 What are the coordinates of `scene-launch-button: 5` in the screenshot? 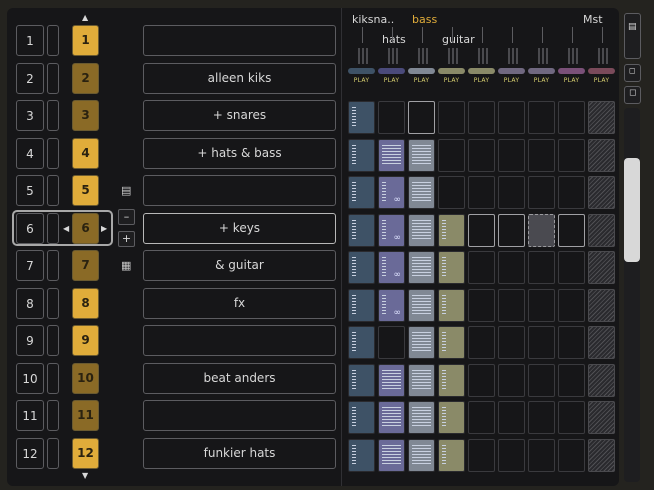 It's located at (85, 190).